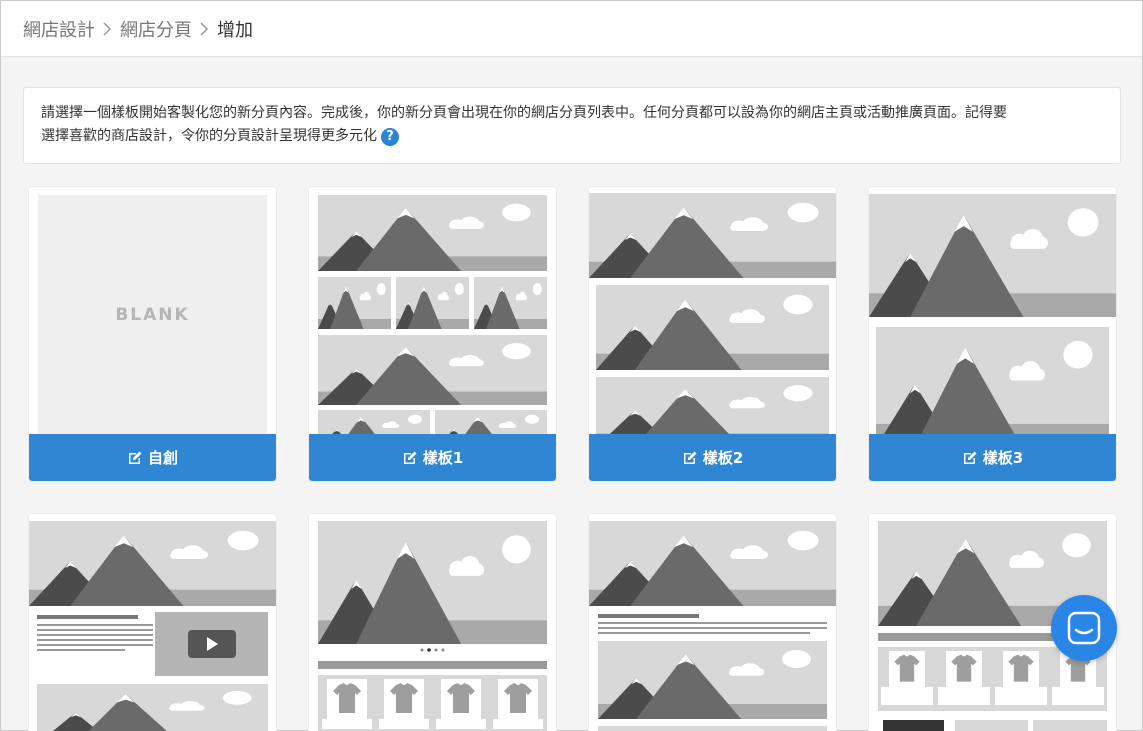  I want to click on template-preview: BLANK, so click(152, 310).